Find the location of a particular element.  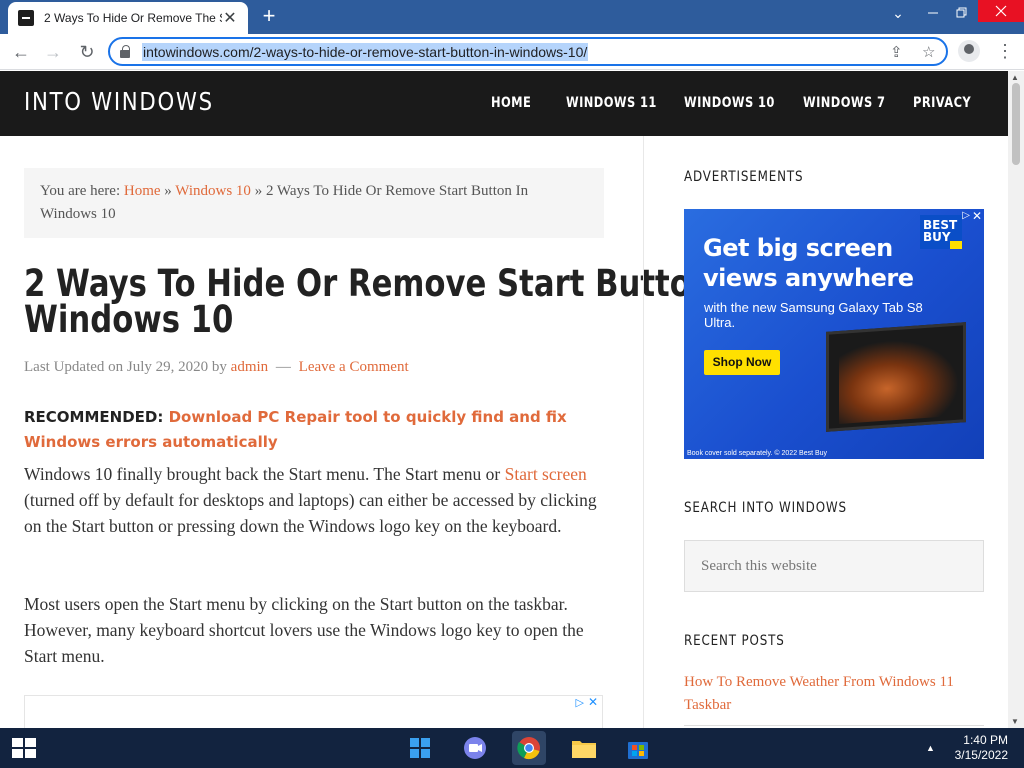

start-button-icon is located at coordinates (25, 748).